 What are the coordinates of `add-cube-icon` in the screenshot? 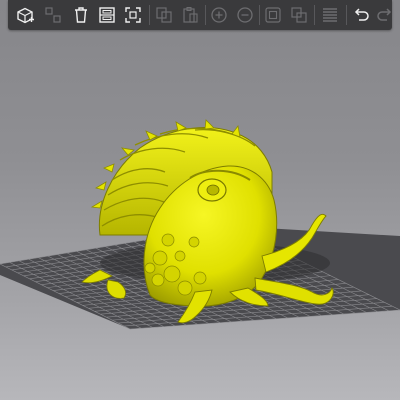 It's located at (25, 15).